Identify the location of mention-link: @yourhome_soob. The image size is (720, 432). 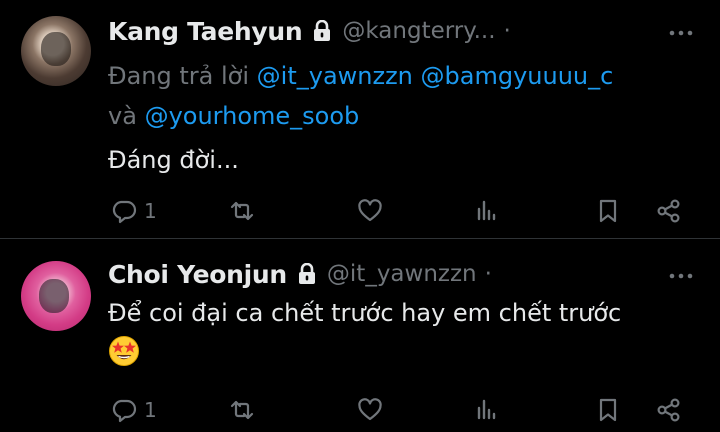
(252, 116).